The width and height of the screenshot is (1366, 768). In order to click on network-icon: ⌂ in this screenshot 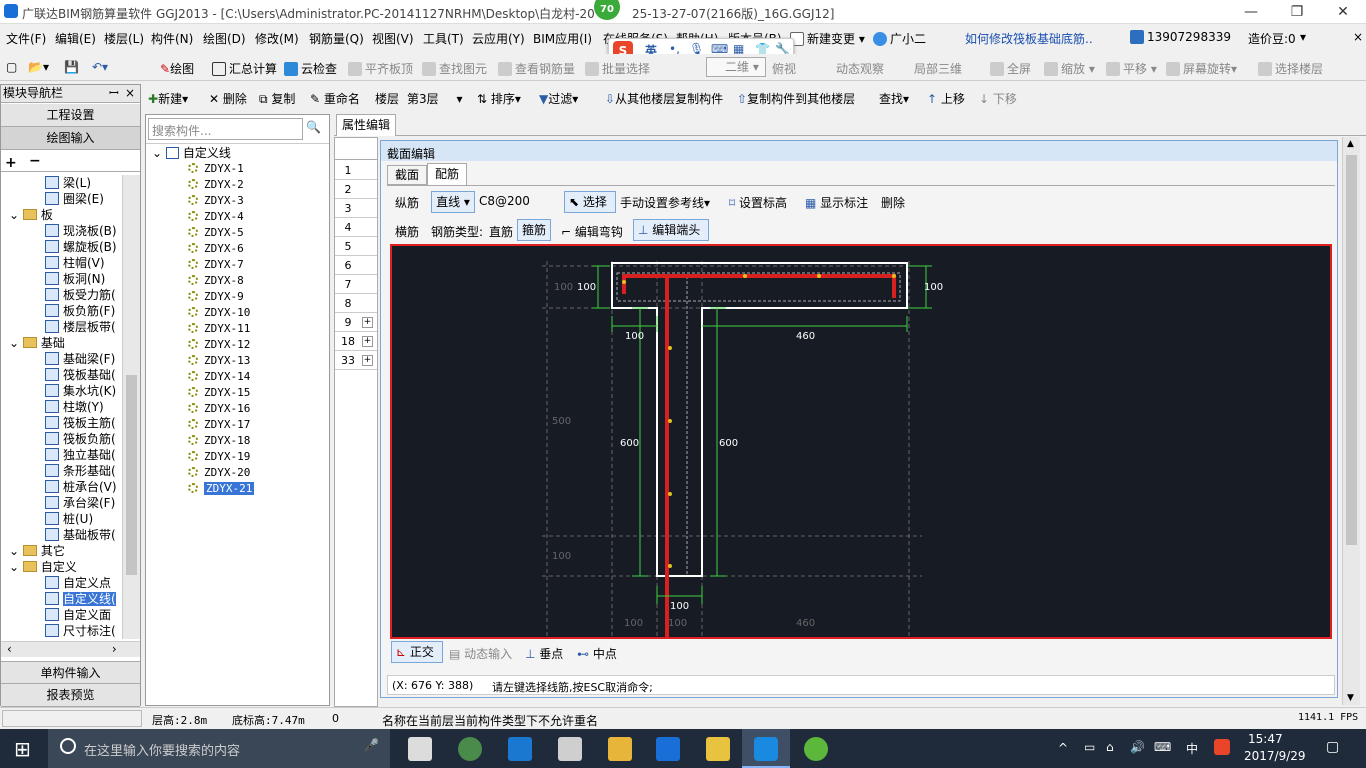, I will do `click(1110, 747)`.